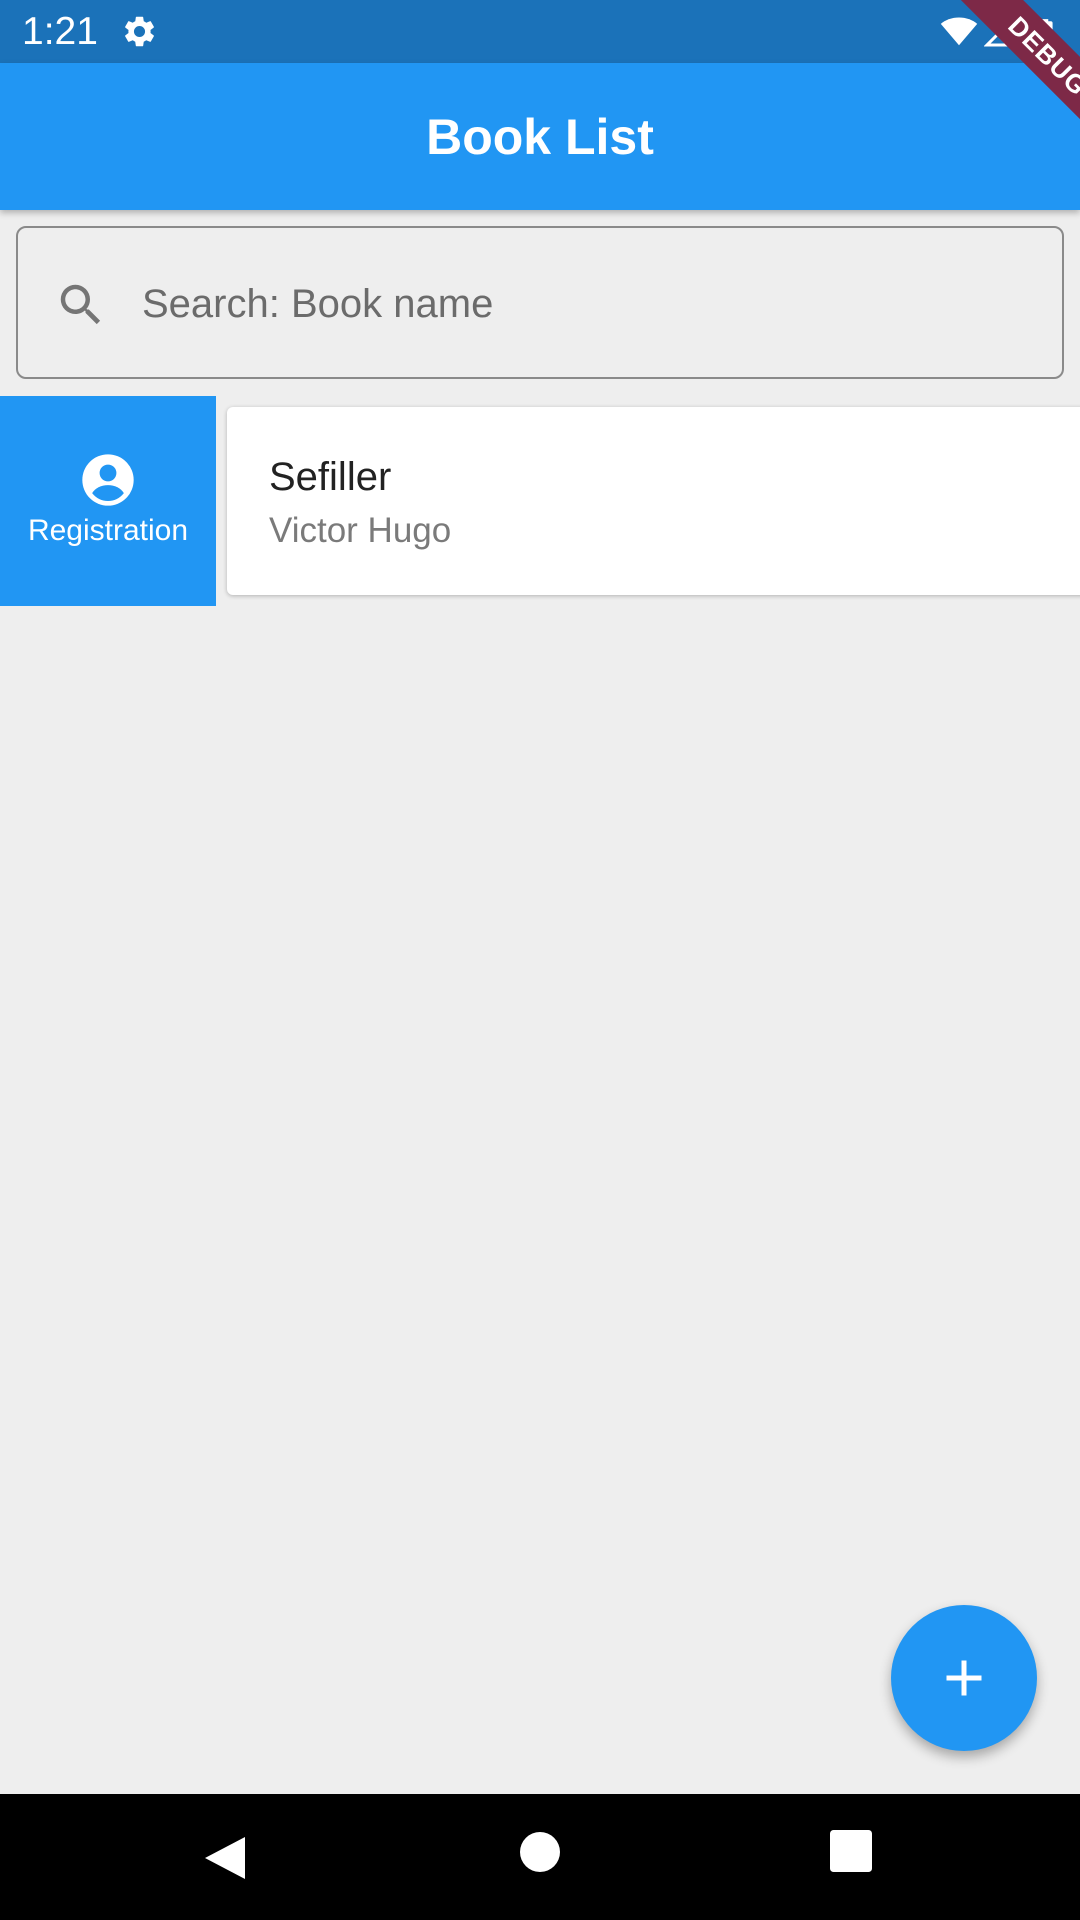 The width and height of the screenshot is (1080, 1920). What do you see at coordinates (1045, 31) in the screenshot?
I see `battery-icon` at bounding box center [1045, 31].